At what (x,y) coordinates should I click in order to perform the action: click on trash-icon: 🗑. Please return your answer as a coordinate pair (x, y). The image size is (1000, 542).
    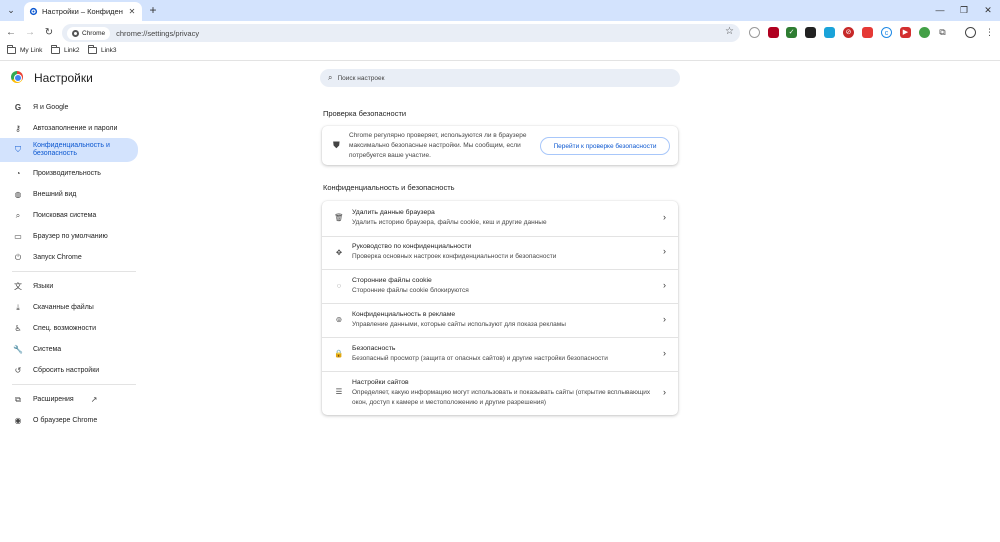
    Looking at the image, I should click on (339, 217).